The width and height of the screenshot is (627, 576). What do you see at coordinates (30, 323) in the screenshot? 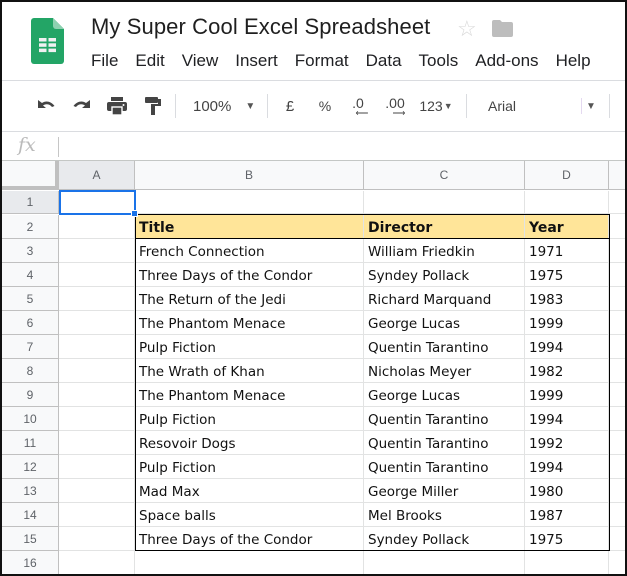
I see `row-header-6: 6` at bounding box center [30, 323].